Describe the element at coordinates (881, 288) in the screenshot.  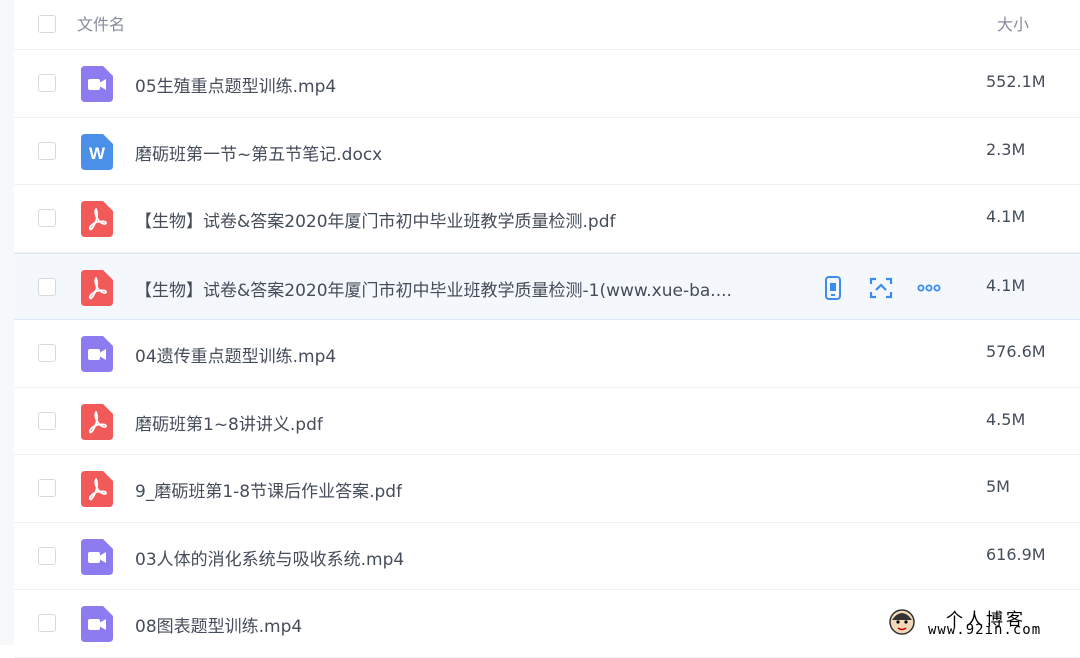
I see `share-icon` at that location.